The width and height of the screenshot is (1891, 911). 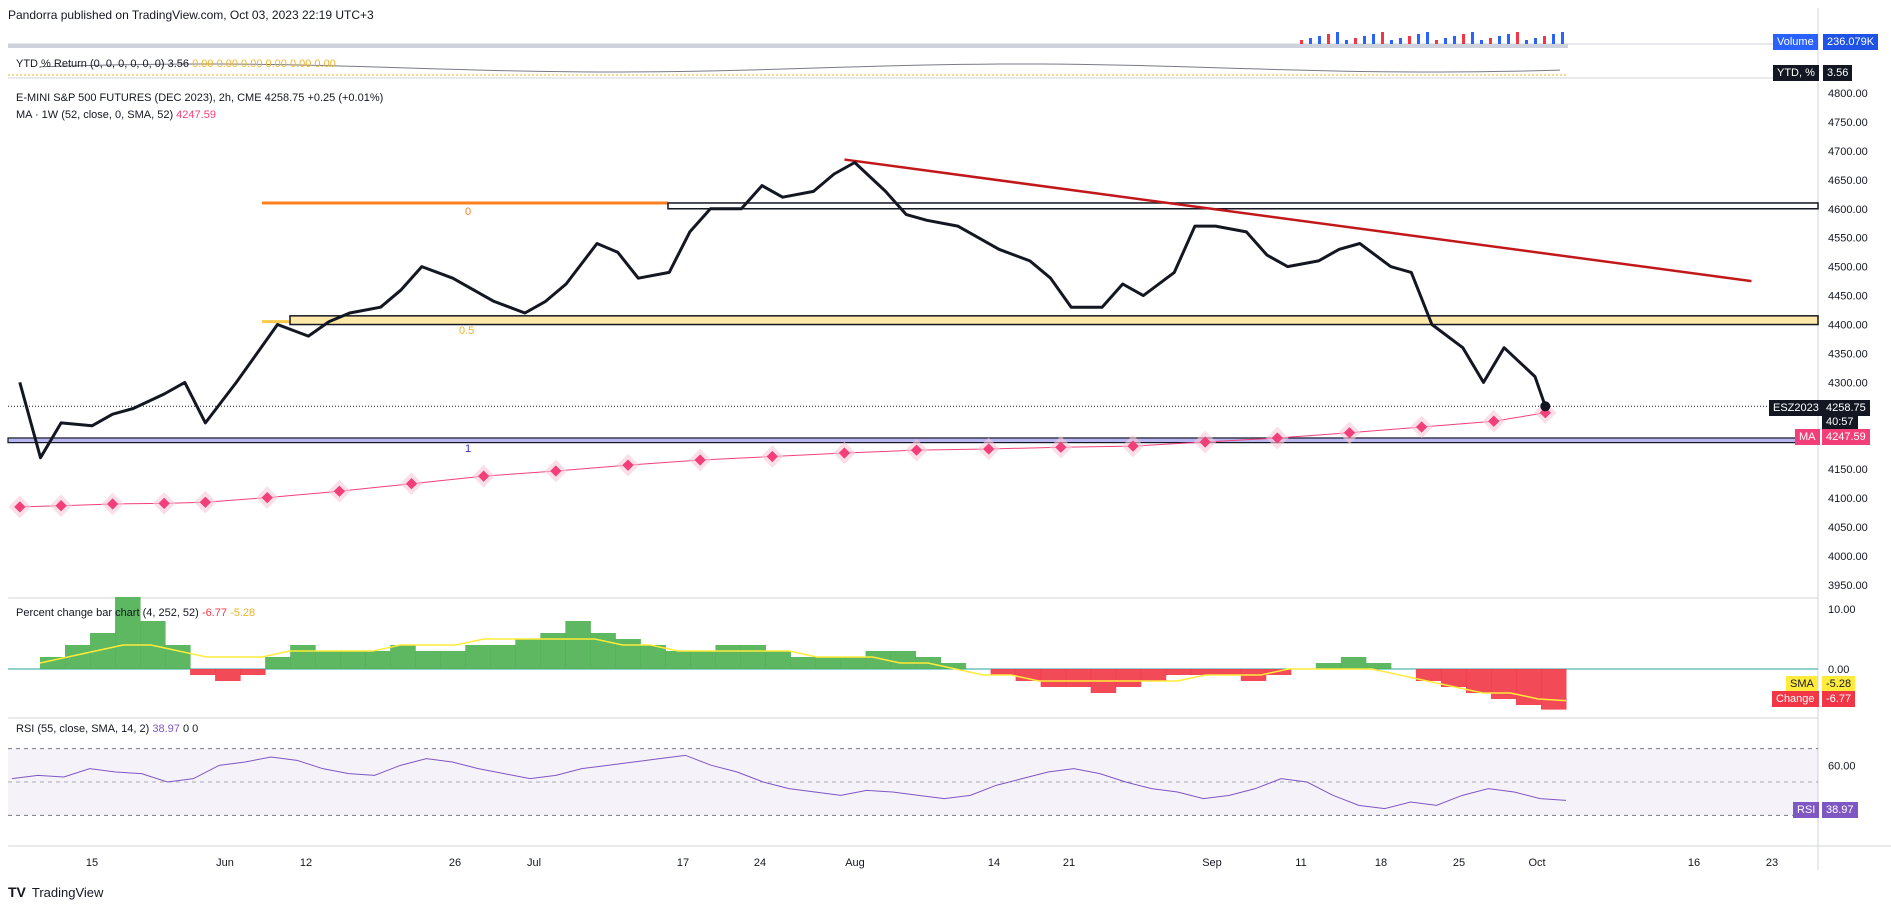 What do you see at coordinates (1796, 73) in the screenshot?
I see `ytd-badge-label: YTD, %` at bounding box center [1796, 73].